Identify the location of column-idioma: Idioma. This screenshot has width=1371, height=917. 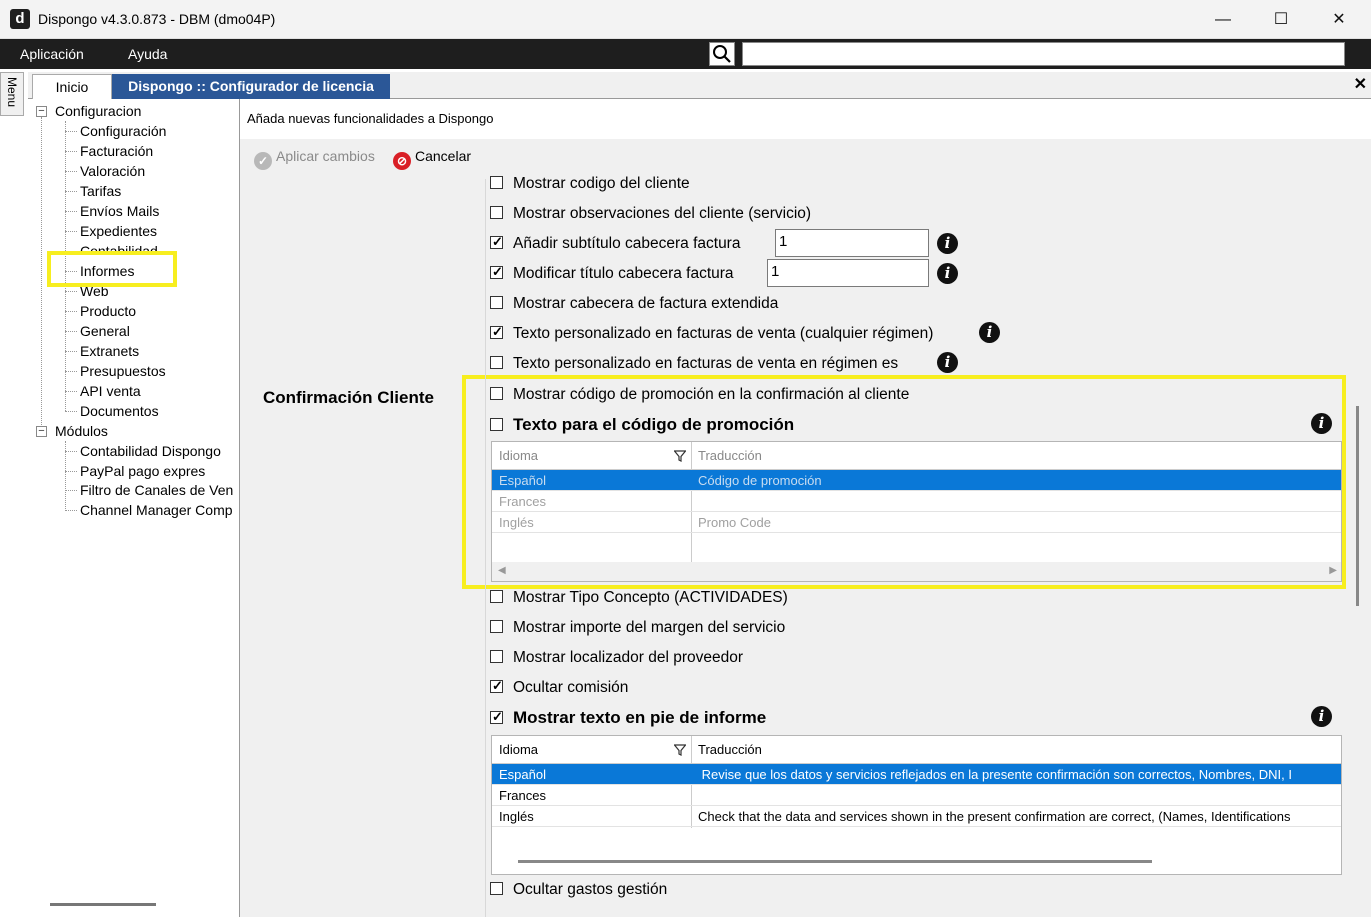
(518, 749).